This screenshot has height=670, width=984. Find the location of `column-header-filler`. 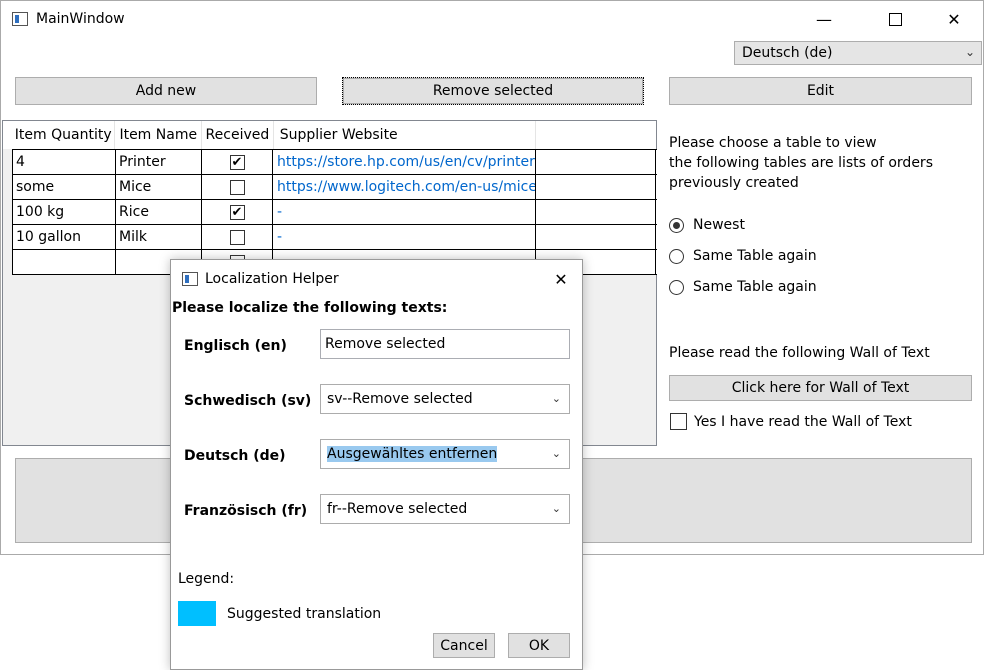

column-header-filler is located at coordinates (596, 135).